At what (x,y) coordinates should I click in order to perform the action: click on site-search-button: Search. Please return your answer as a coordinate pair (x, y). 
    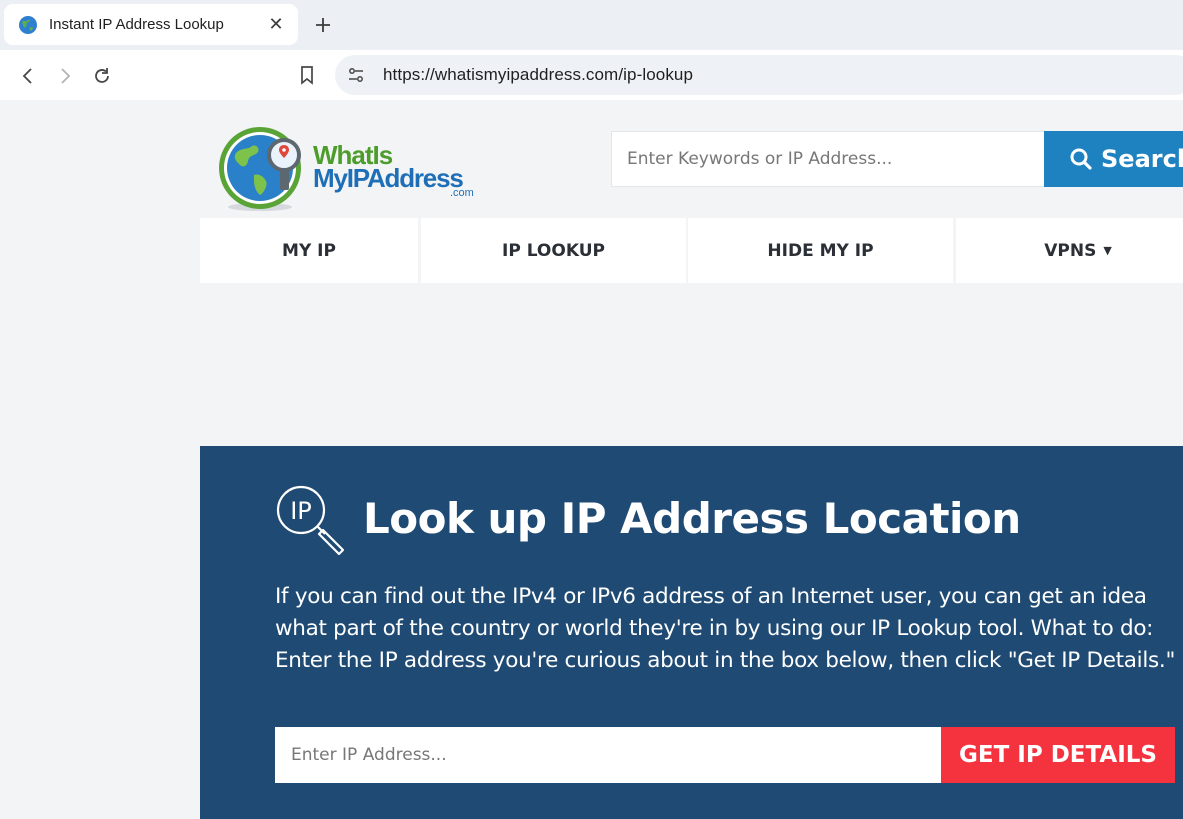
    Looking at the image, I should click on (1113, 159).